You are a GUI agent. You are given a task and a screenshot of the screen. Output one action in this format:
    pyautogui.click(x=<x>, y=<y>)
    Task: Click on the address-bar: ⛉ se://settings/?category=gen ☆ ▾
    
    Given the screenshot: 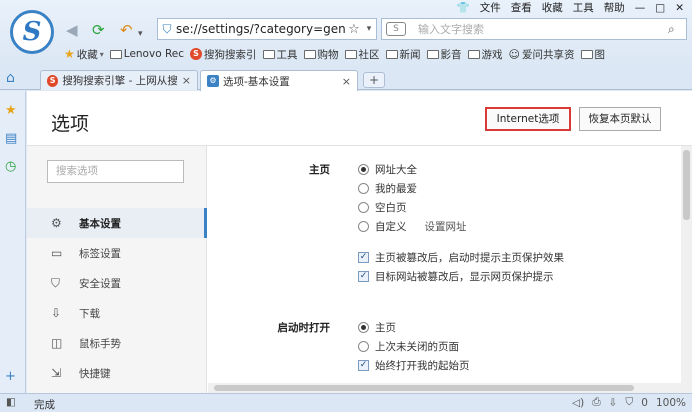 What is the action you would take?
    pyautogui.click(x=267, y=29)
    